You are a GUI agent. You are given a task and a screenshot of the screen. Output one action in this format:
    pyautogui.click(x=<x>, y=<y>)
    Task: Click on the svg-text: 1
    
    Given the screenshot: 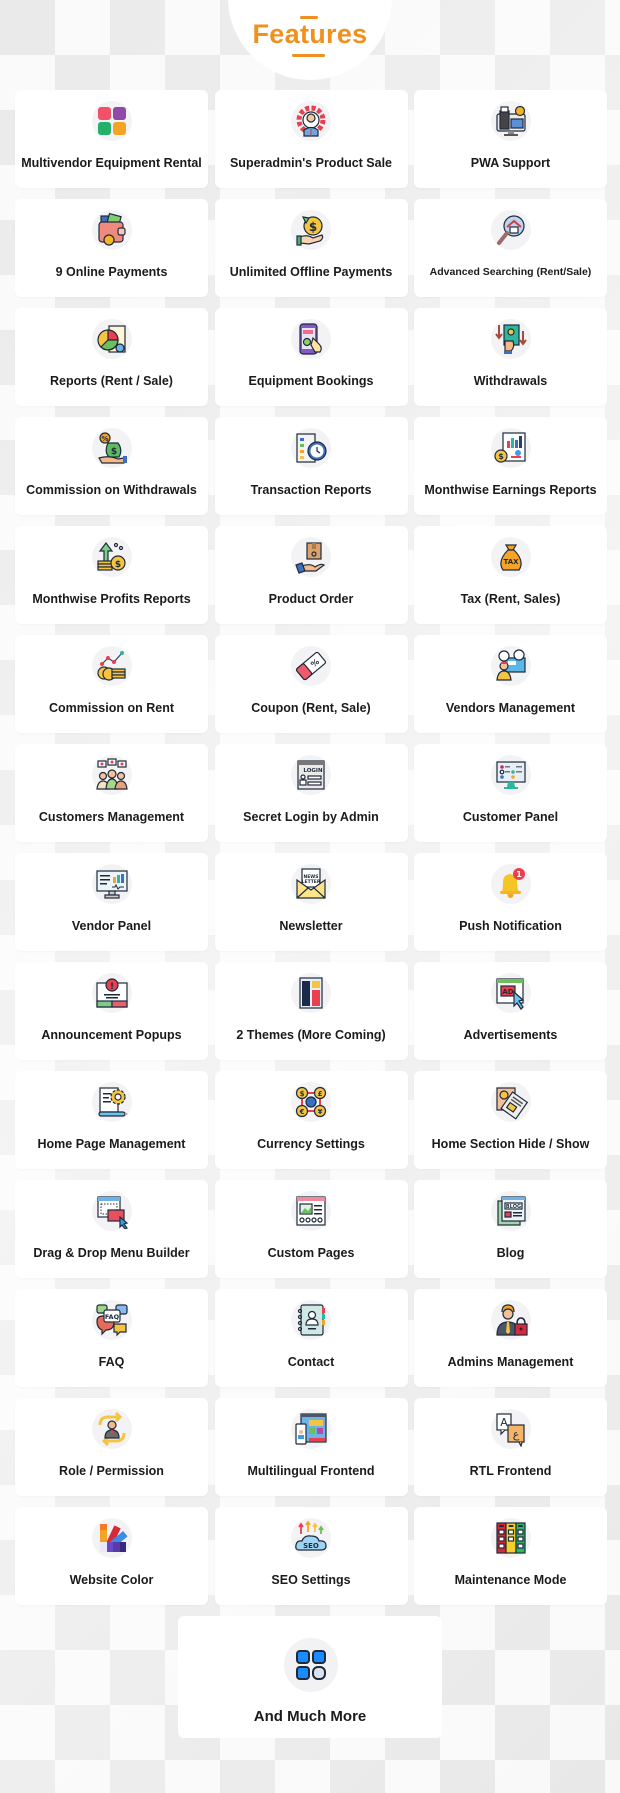 What is the action you would take?
    pyautogui.click(x=519, y=874)
    